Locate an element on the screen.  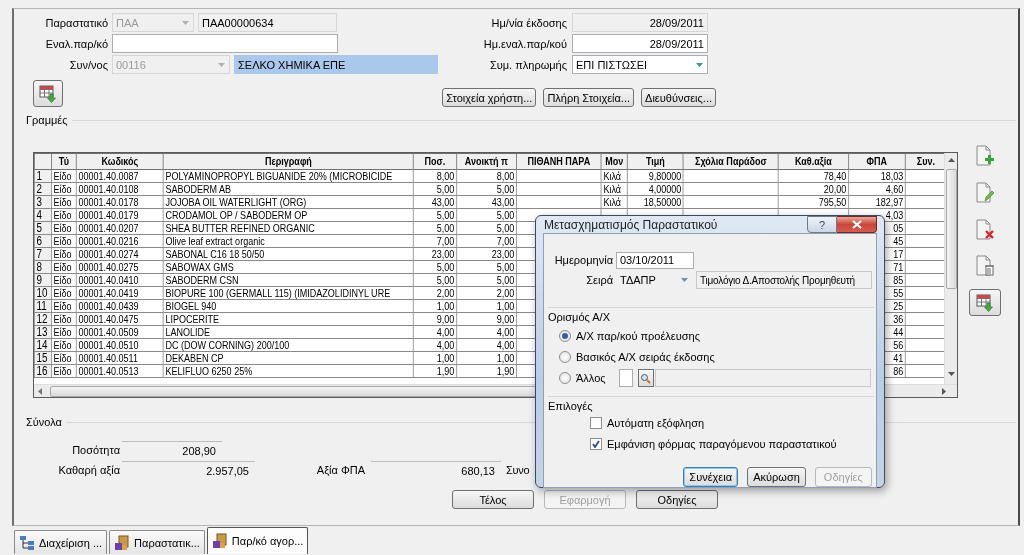
document-bin-icon is located at coordinates (985, 266).